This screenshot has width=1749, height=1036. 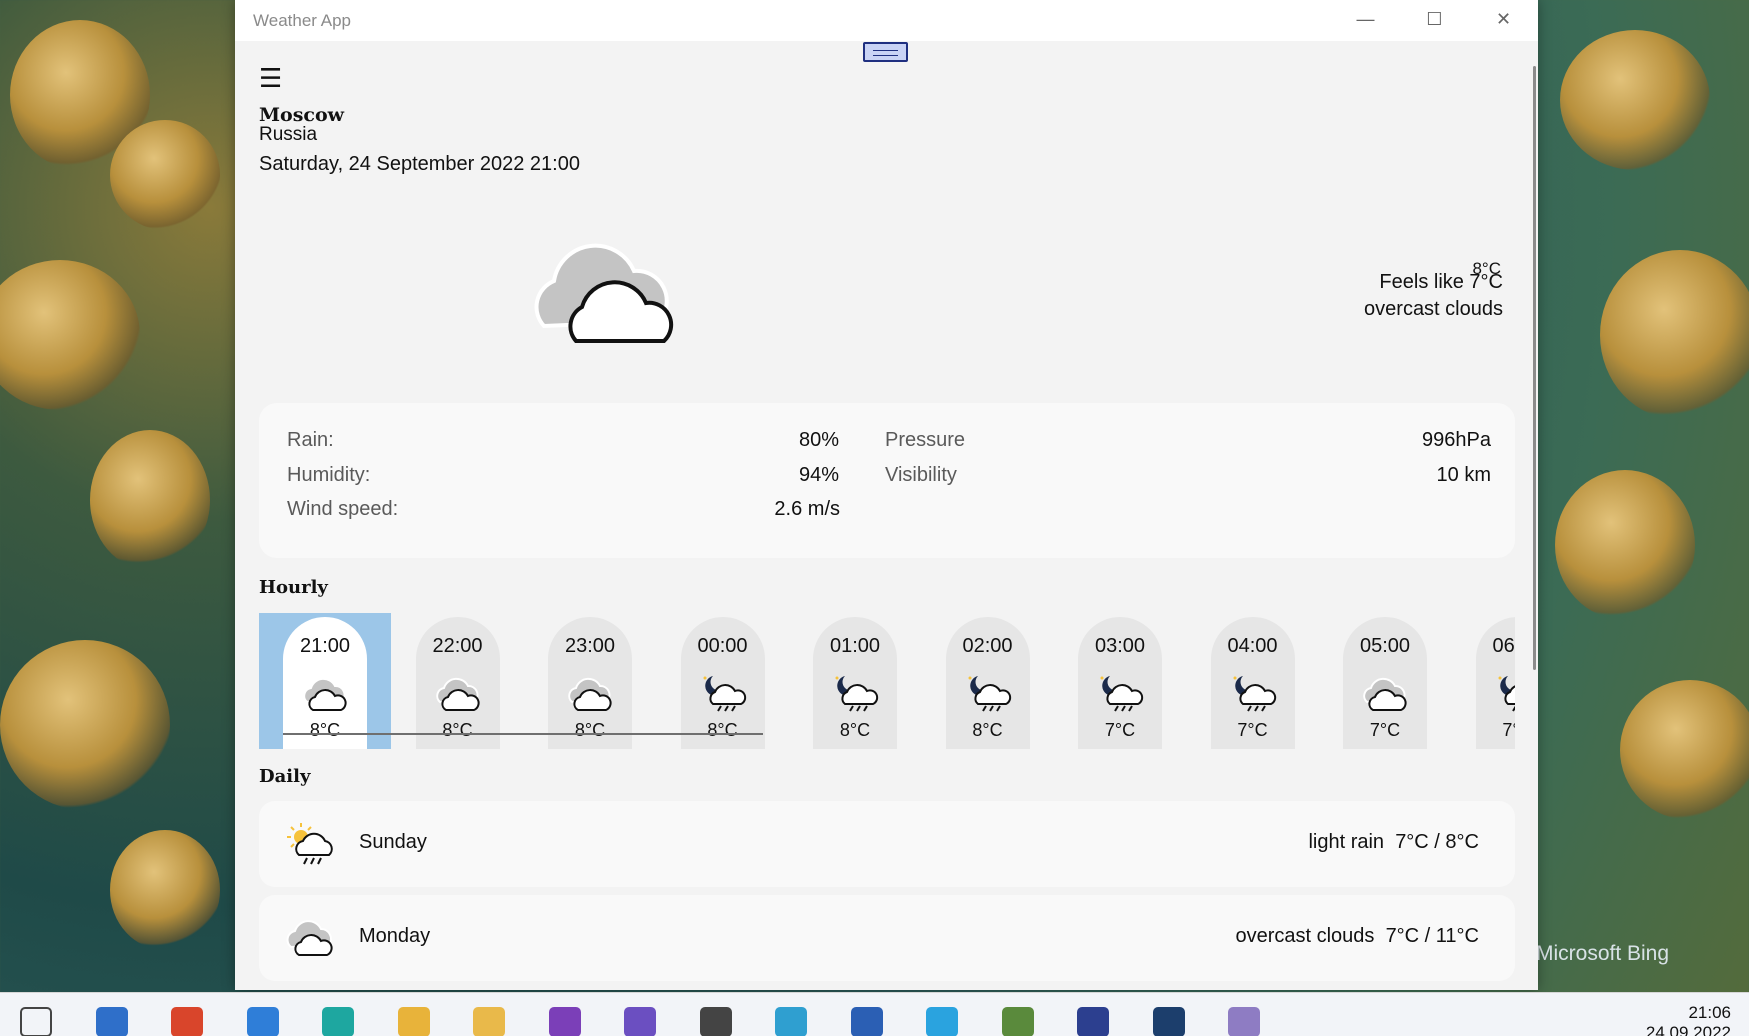 What do you see at coordinates (818, 440) in the screenshot?
I see `rain-value: 80%` at bounding box center [818, 440].